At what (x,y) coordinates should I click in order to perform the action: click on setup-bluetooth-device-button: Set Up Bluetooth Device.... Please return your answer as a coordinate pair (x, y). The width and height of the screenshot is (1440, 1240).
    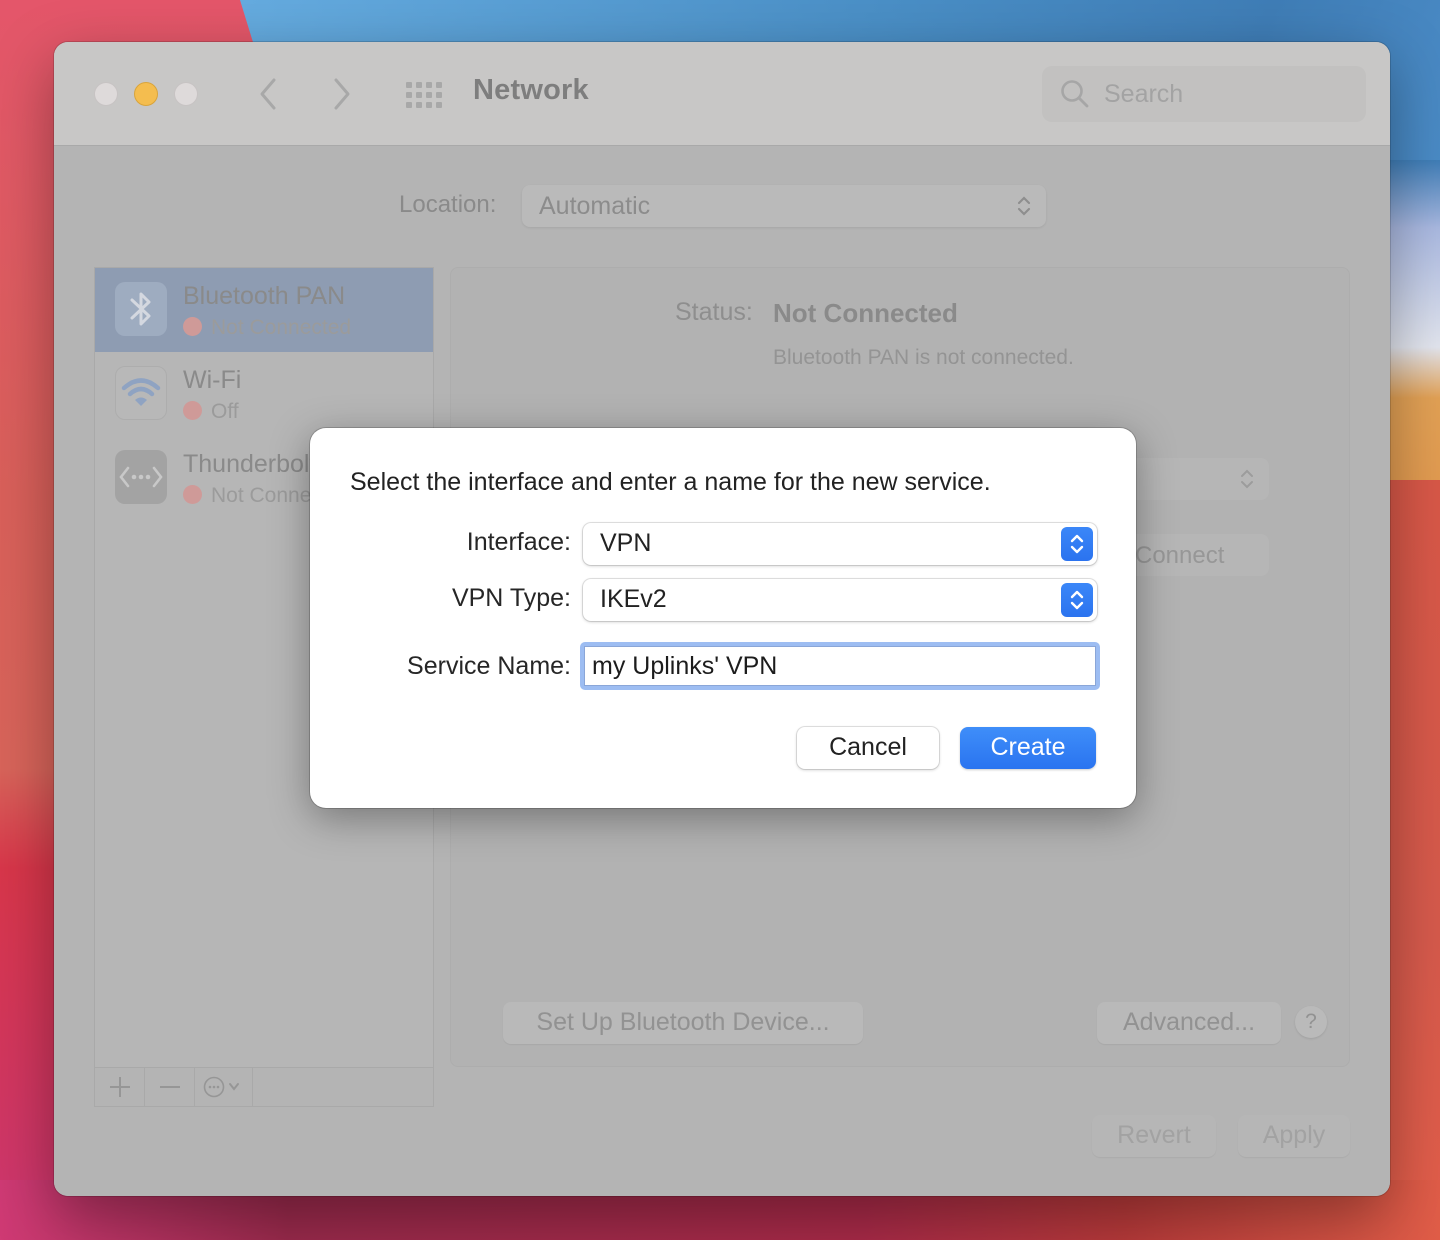
    Looking at the image, I should click on (683, 1023).